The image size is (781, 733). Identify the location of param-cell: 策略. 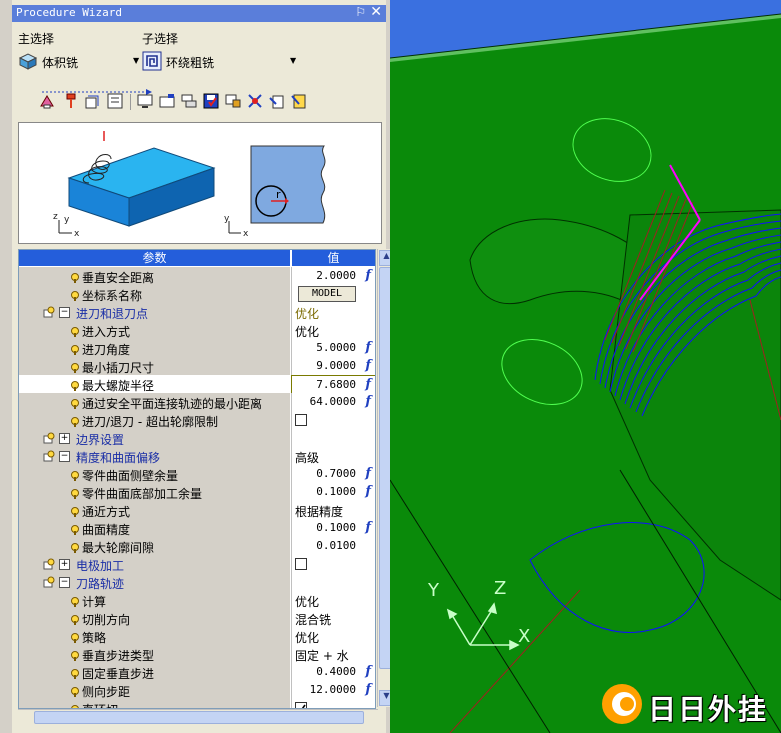
(154, 636).